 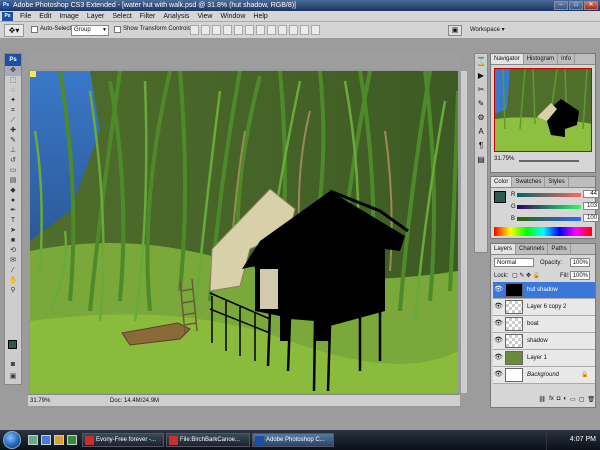 What do you see at coordinates (96, 16) in the screenshot?
I see `menu-layer: Layer` at bounding box center [96, 16].